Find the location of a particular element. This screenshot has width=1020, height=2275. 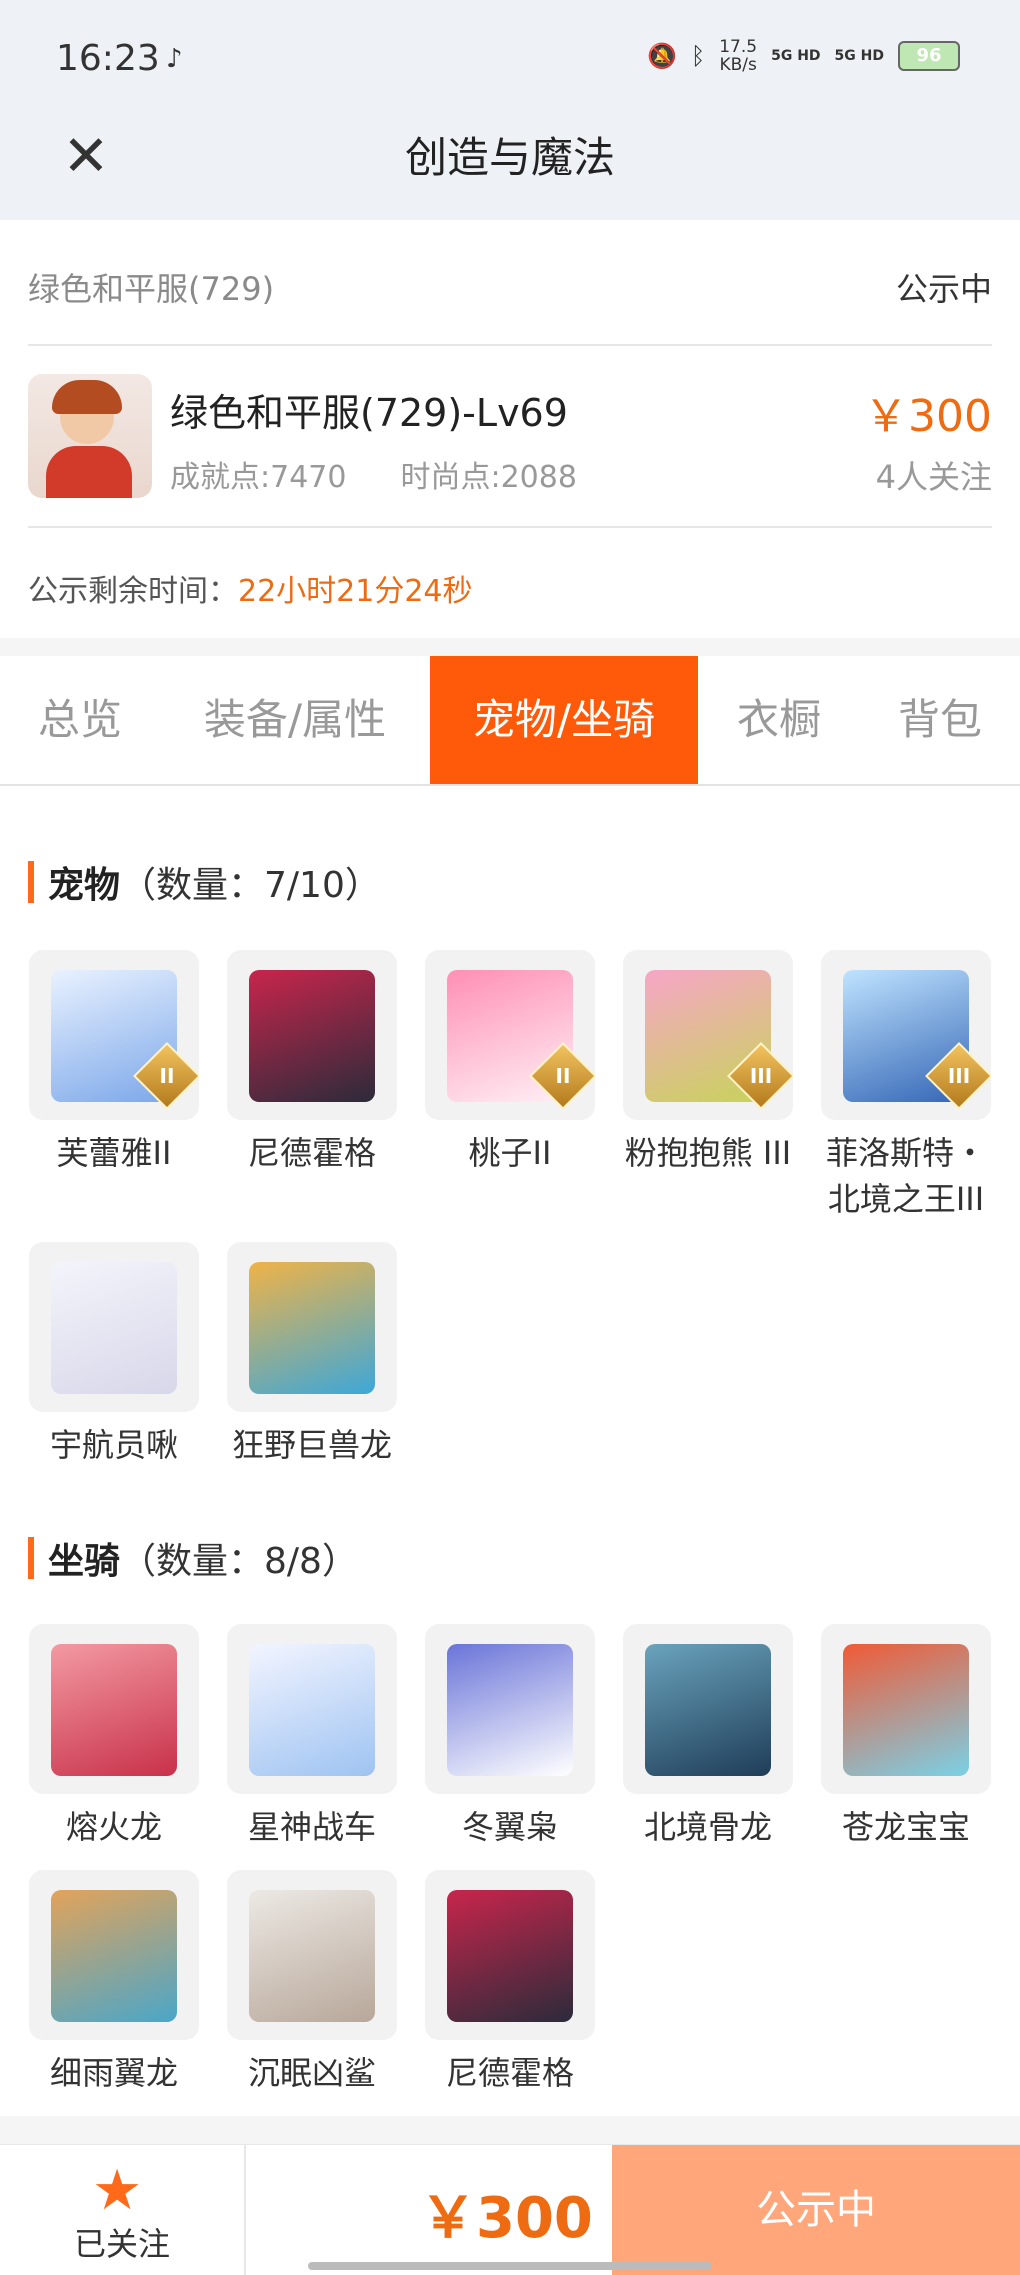

tab-backpack: 背包 is located at coordinates (940, 720).